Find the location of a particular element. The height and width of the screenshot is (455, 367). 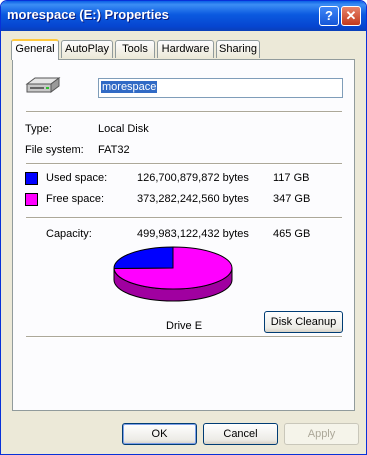

tab-tools: Tools is located at coordinates (135, 49).